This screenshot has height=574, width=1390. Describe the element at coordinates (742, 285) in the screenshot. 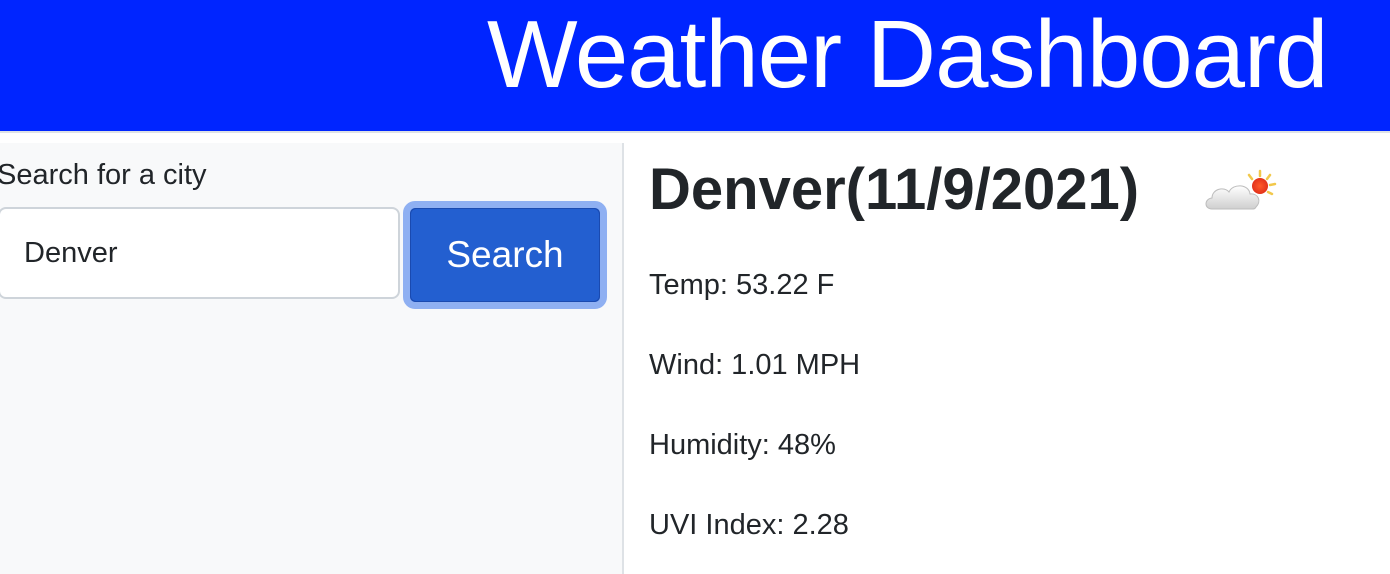

I see `temperature-text: Temp: 53.22 F` at that location.